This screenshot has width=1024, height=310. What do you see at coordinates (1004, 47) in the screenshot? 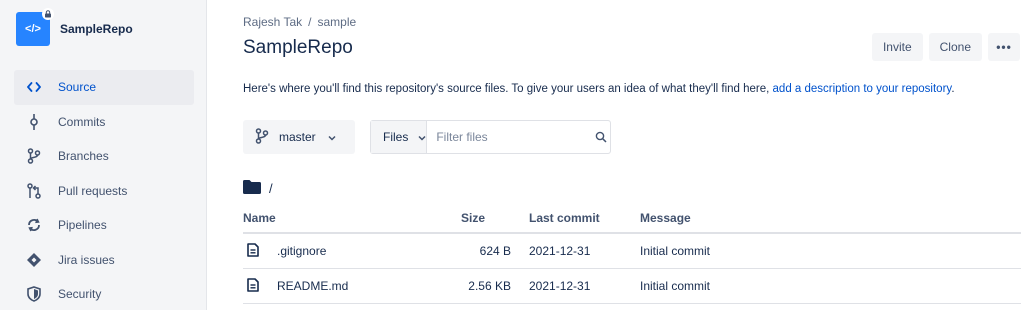
I see `more-actions-button: •••` at bounding box center [1004, 47].